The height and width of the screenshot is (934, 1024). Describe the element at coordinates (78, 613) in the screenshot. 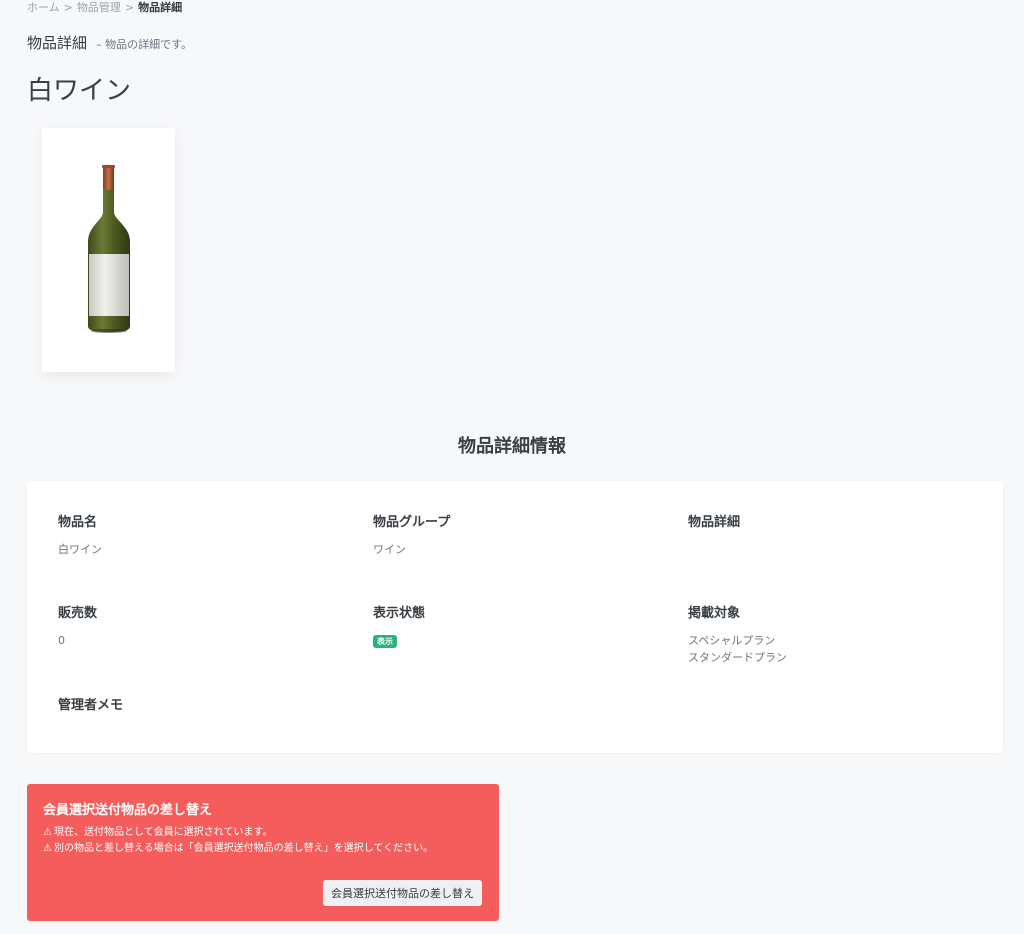

I see `field-label: 販売数` at that location.